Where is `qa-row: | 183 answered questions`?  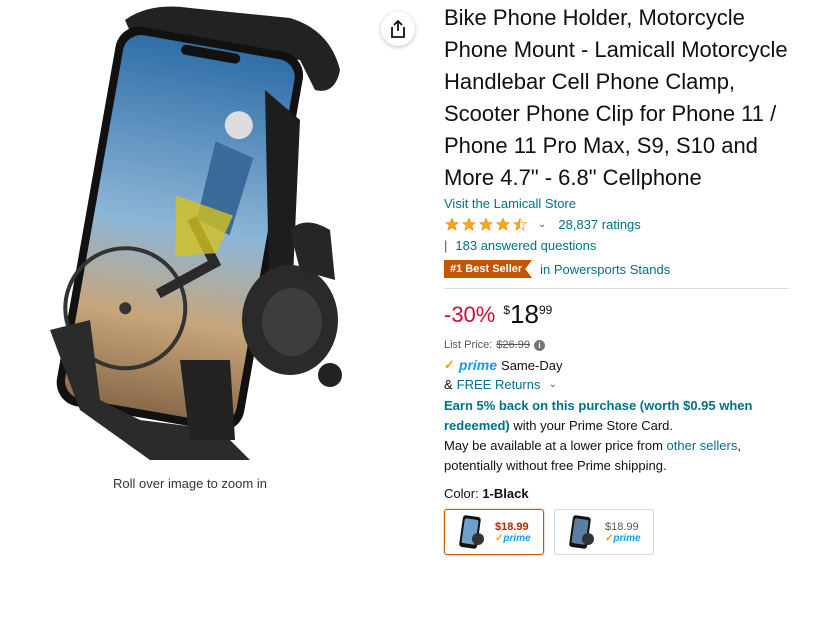
qa-row: | 183 answered questions is located at coordinates (619, 245).